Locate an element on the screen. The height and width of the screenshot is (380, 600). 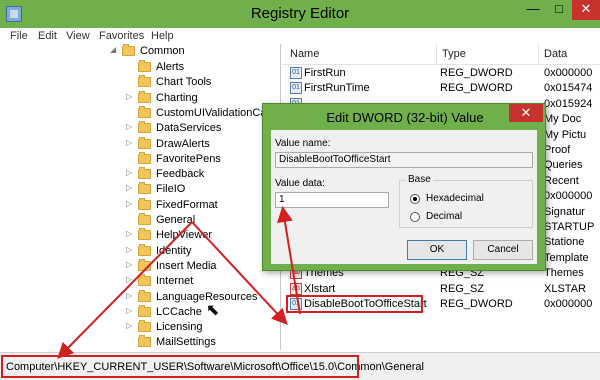
menu-help: Help is located at coordinates (162, 36).